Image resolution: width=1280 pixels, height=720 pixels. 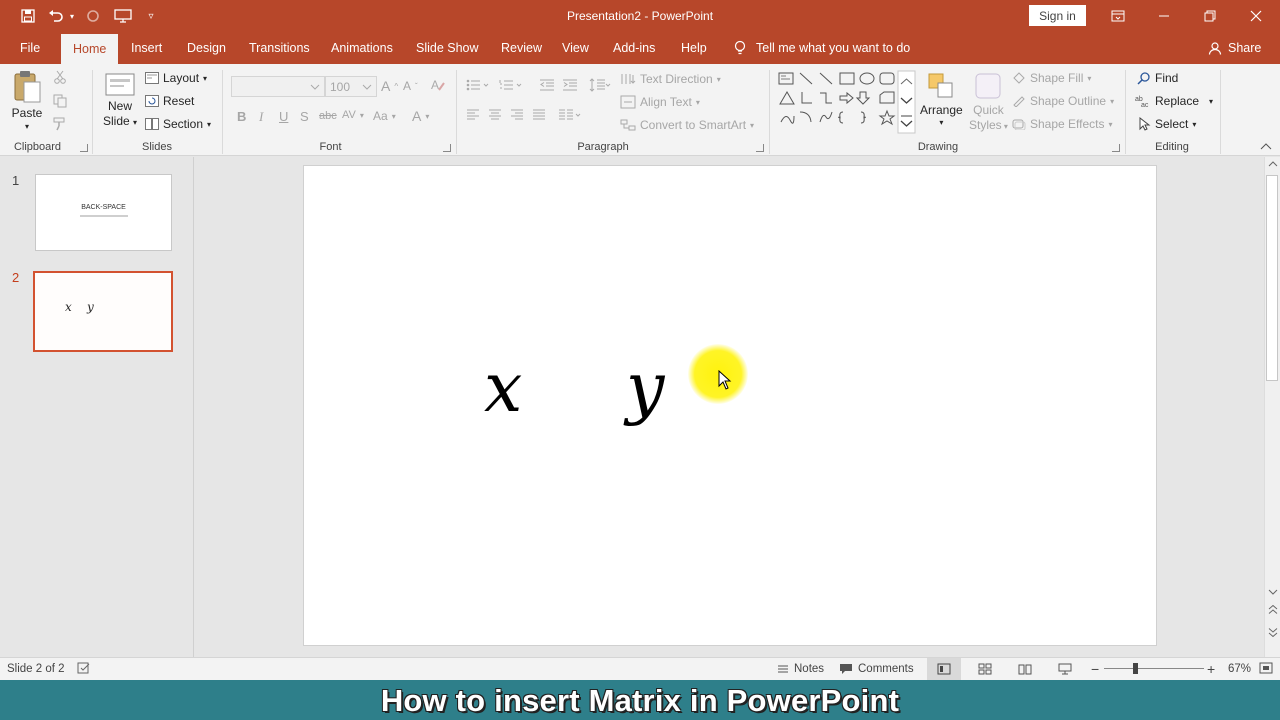 I want to click on clear-formatting-icon: A, so click(x=438, y=85).